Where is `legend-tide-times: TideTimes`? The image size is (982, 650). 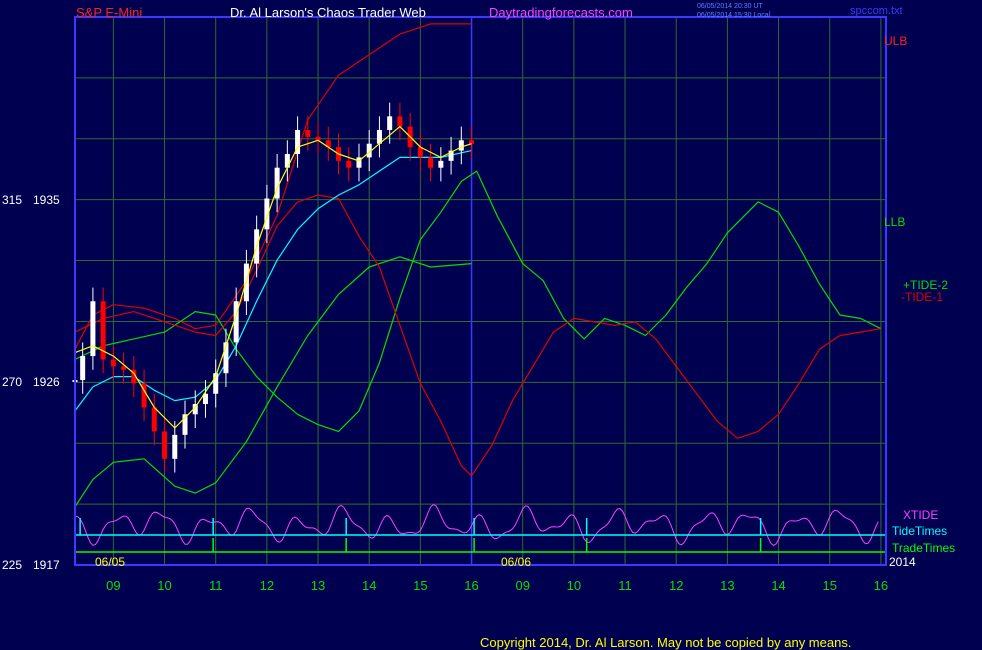 legend-tide-times: TideTimes is located at coordinates (919, 531).